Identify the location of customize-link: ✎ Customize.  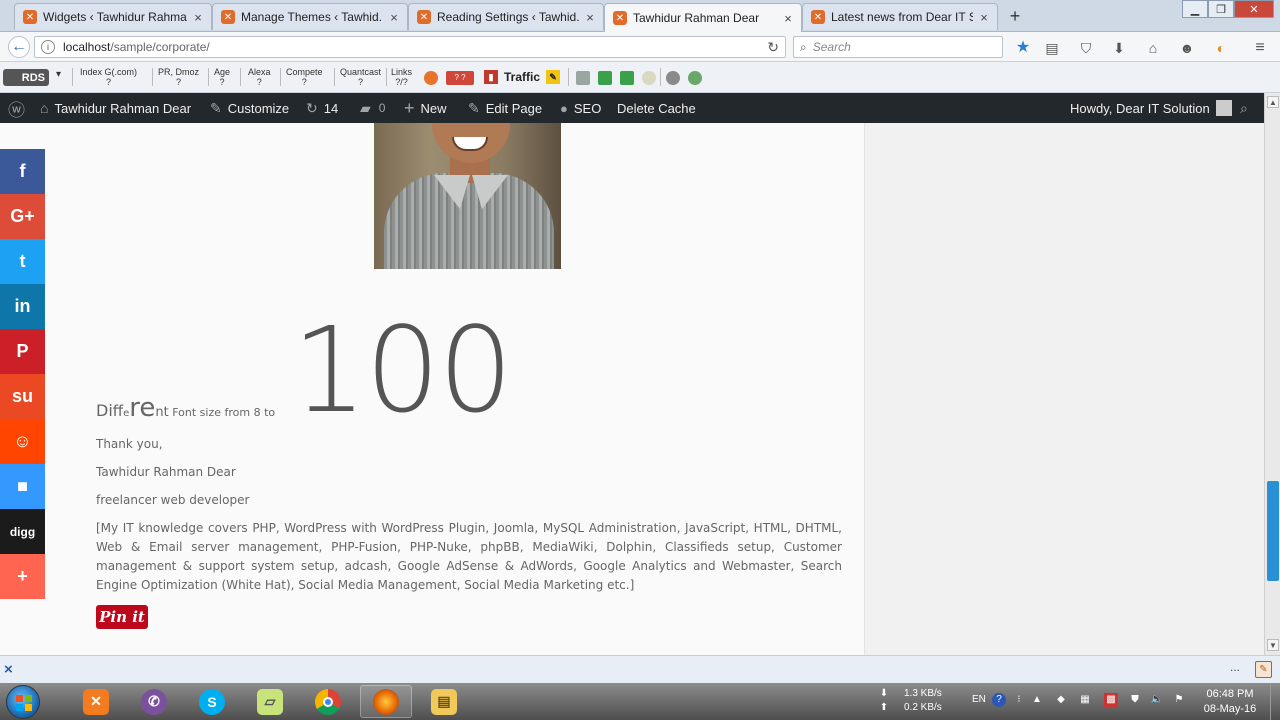
(249, 108).